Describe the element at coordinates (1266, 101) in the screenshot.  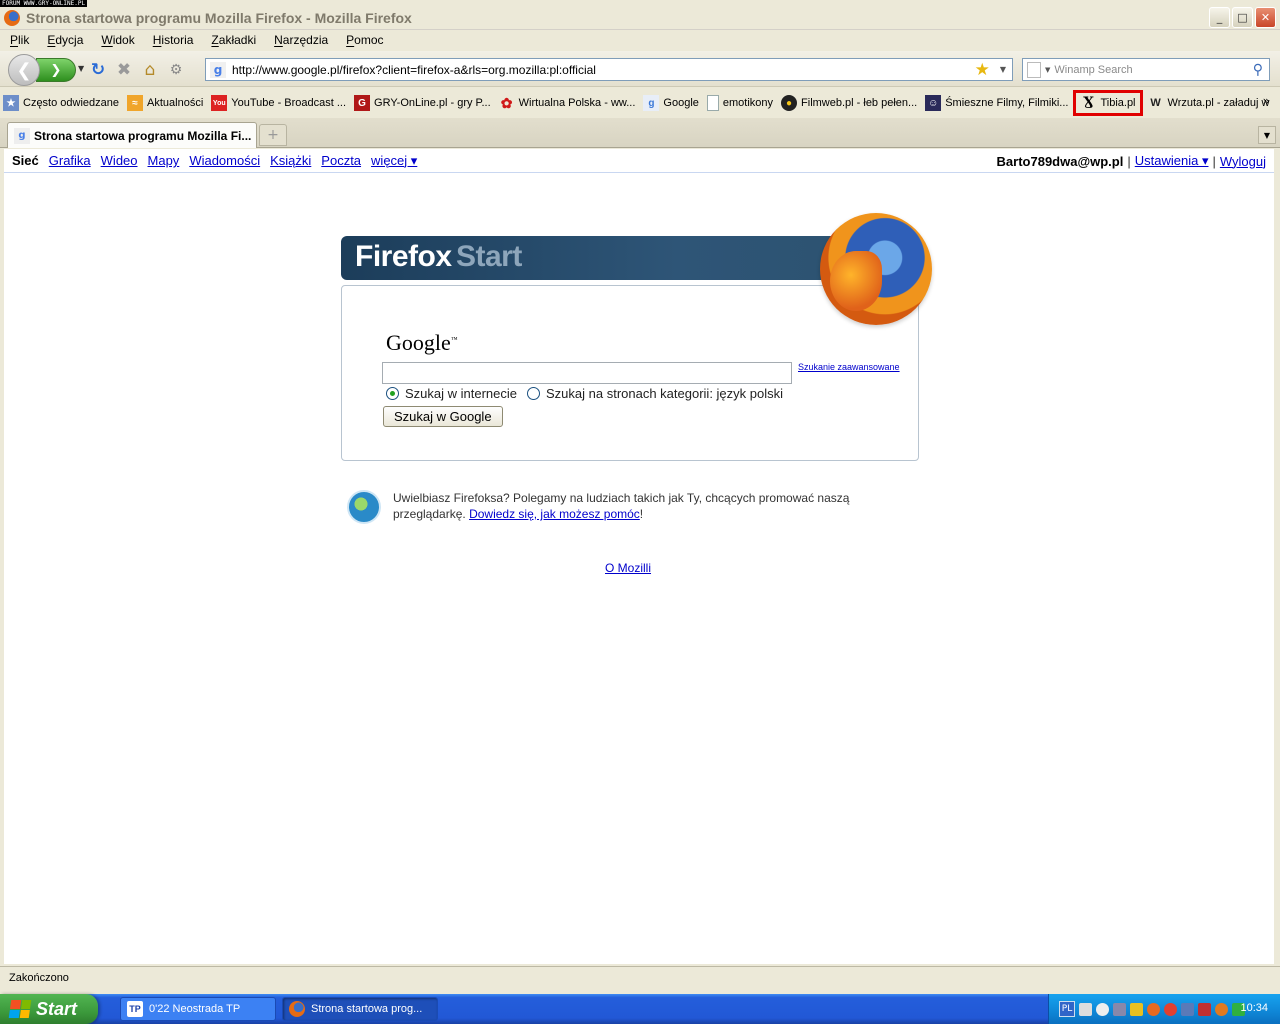
I see `bookmarks-overflow-icon: »` at that location.